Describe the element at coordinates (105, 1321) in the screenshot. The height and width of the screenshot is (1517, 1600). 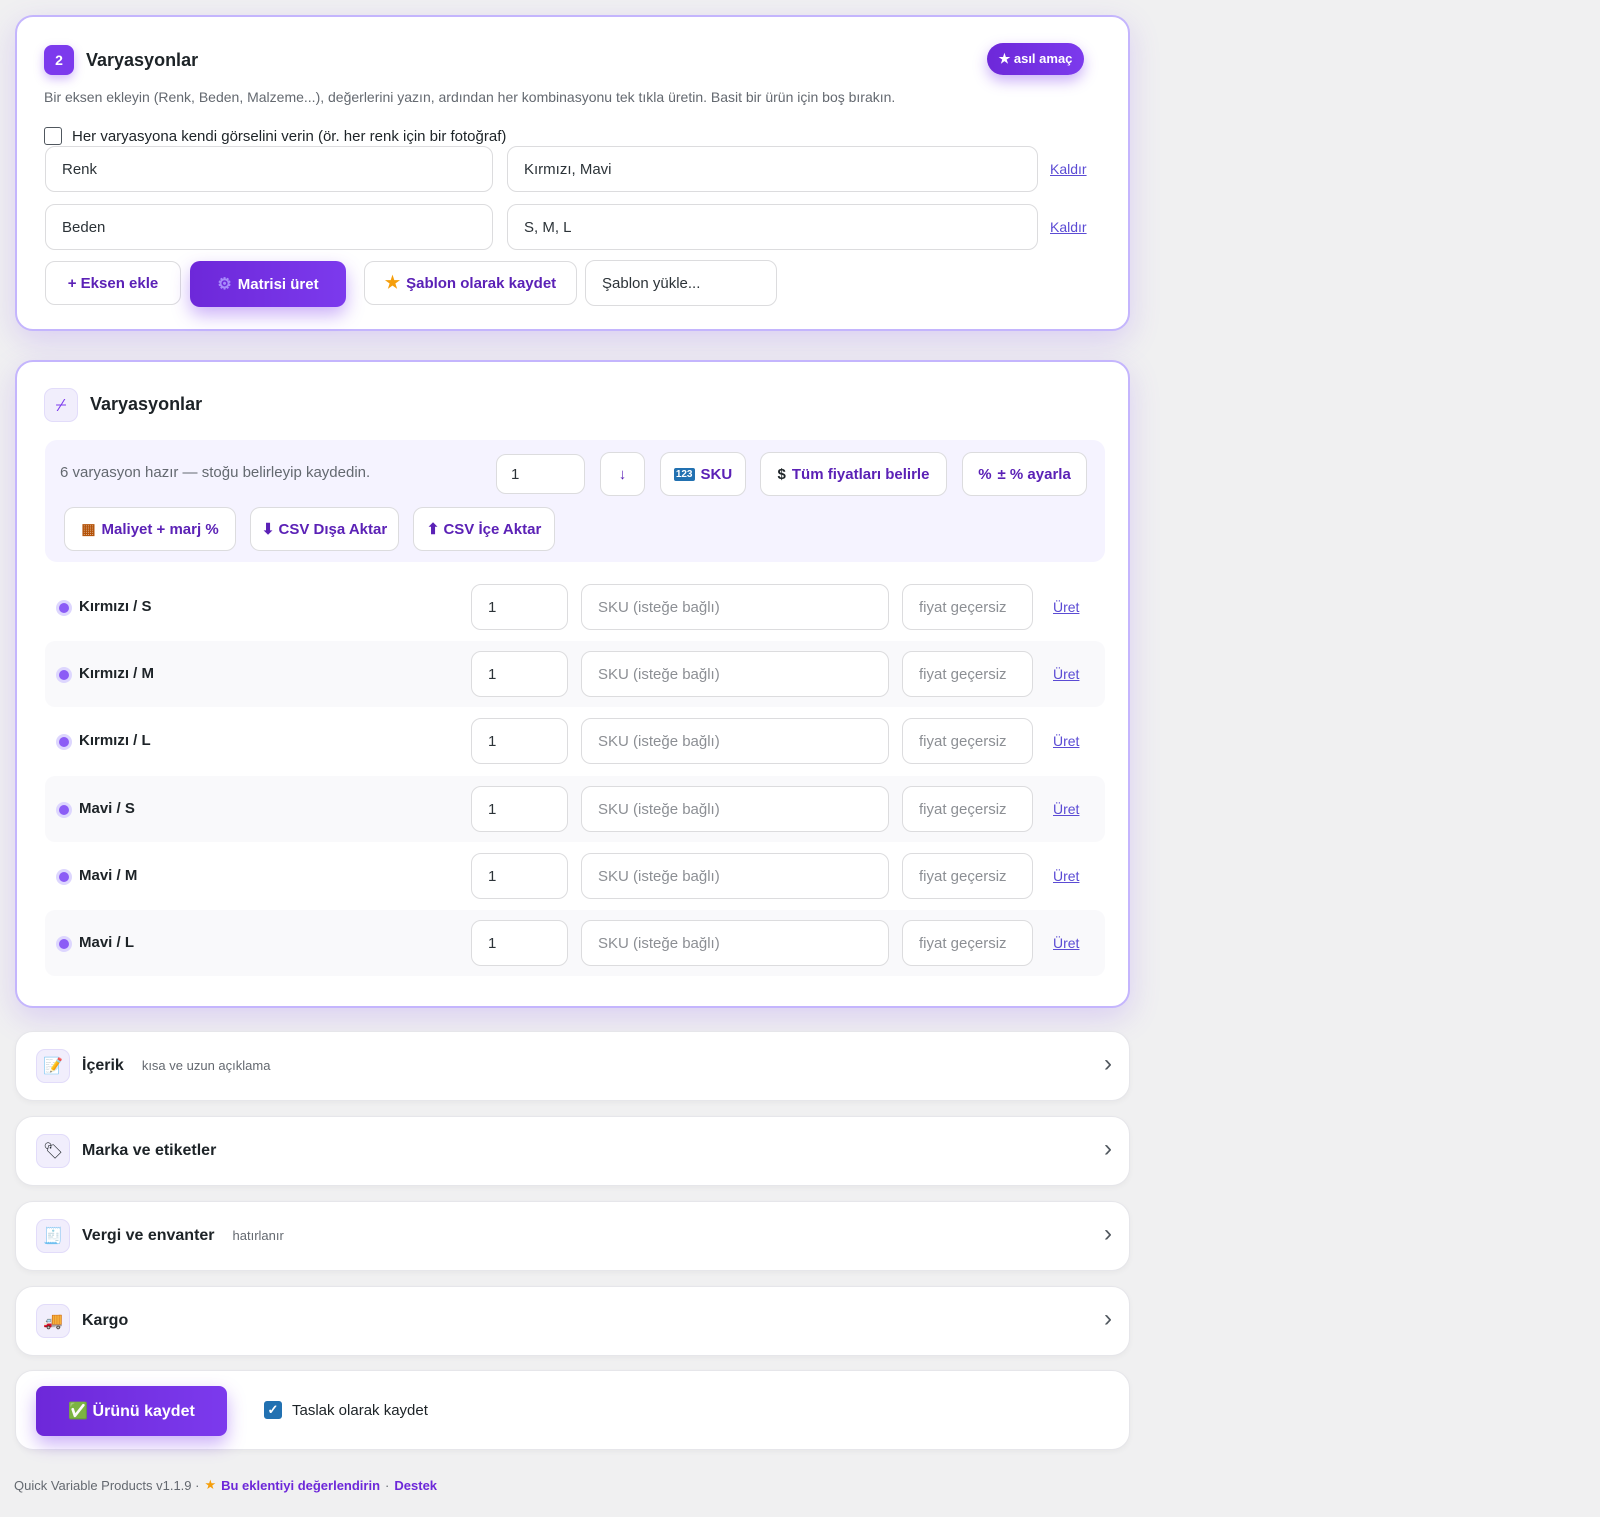
I see `section-heading: Kargo` at that location.